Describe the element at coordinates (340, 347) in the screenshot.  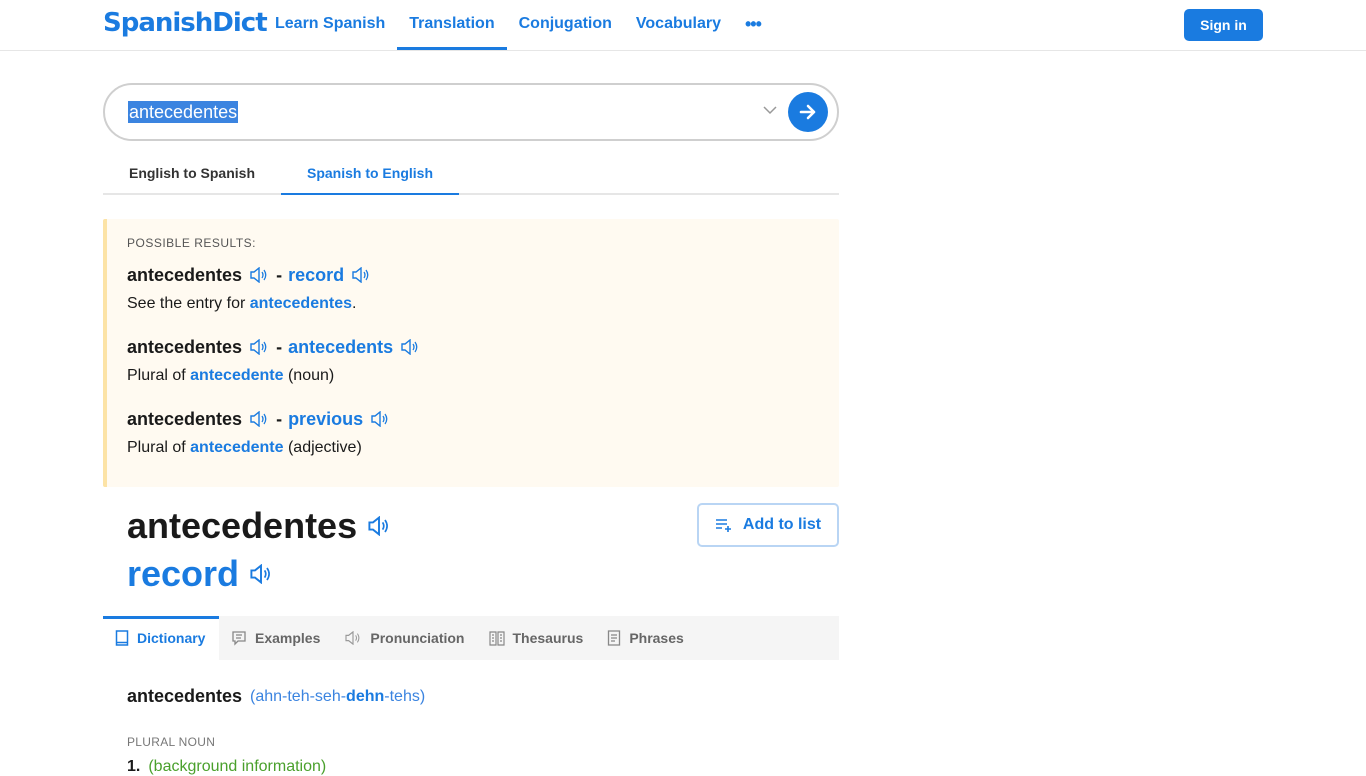
I see `result-translation-link: antecedents` at that location.